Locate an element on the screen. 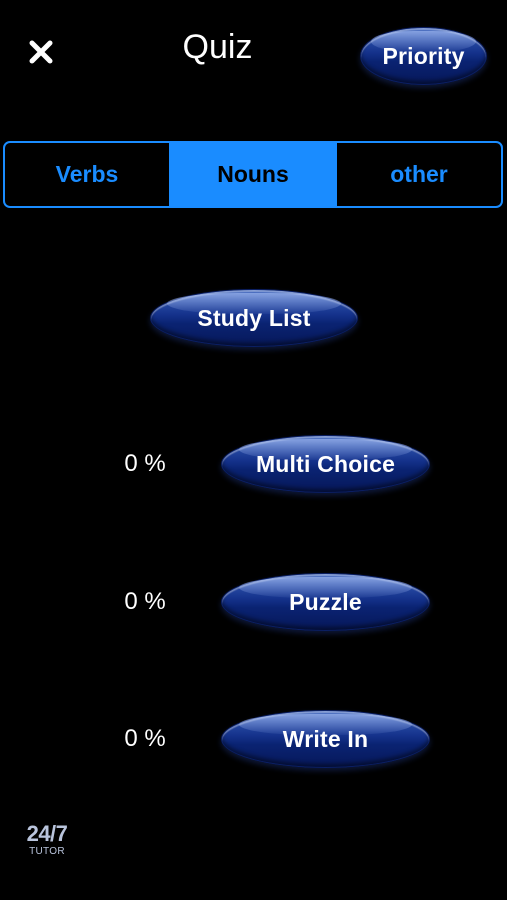 The width and height of the screenshot is (507, 900). multi-choice-button-label: Multi Choice is located at coordinates (325, 463).